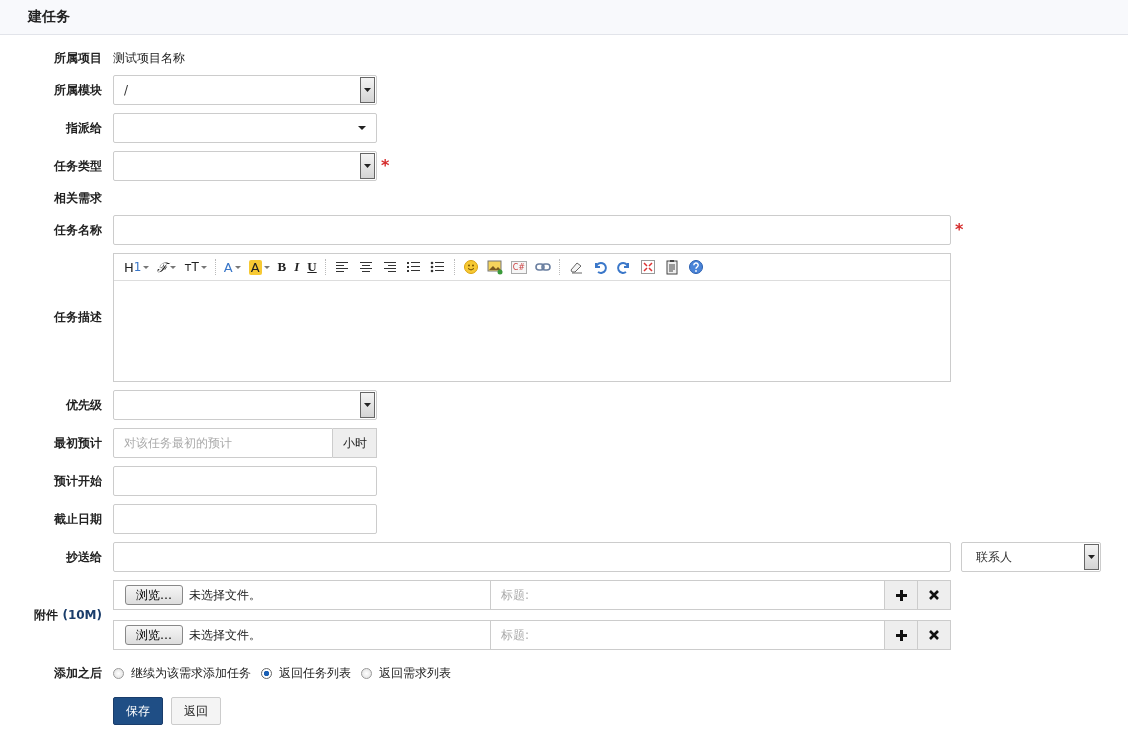 The image size is (1128, 737). Describe the element at coordinates (1031, 557) in the screenshot. I see `select-field: 联系人` at that location.